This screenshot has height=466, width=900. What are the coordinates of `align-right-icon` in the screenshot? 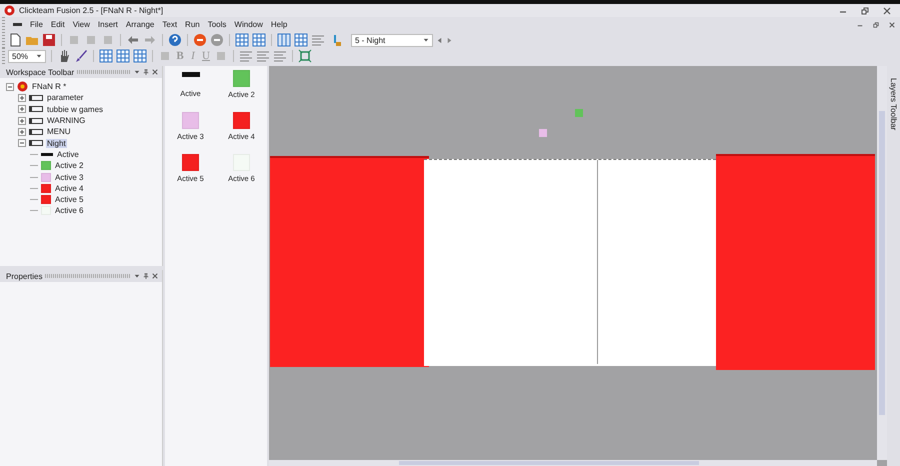 It's located at (280, 56).